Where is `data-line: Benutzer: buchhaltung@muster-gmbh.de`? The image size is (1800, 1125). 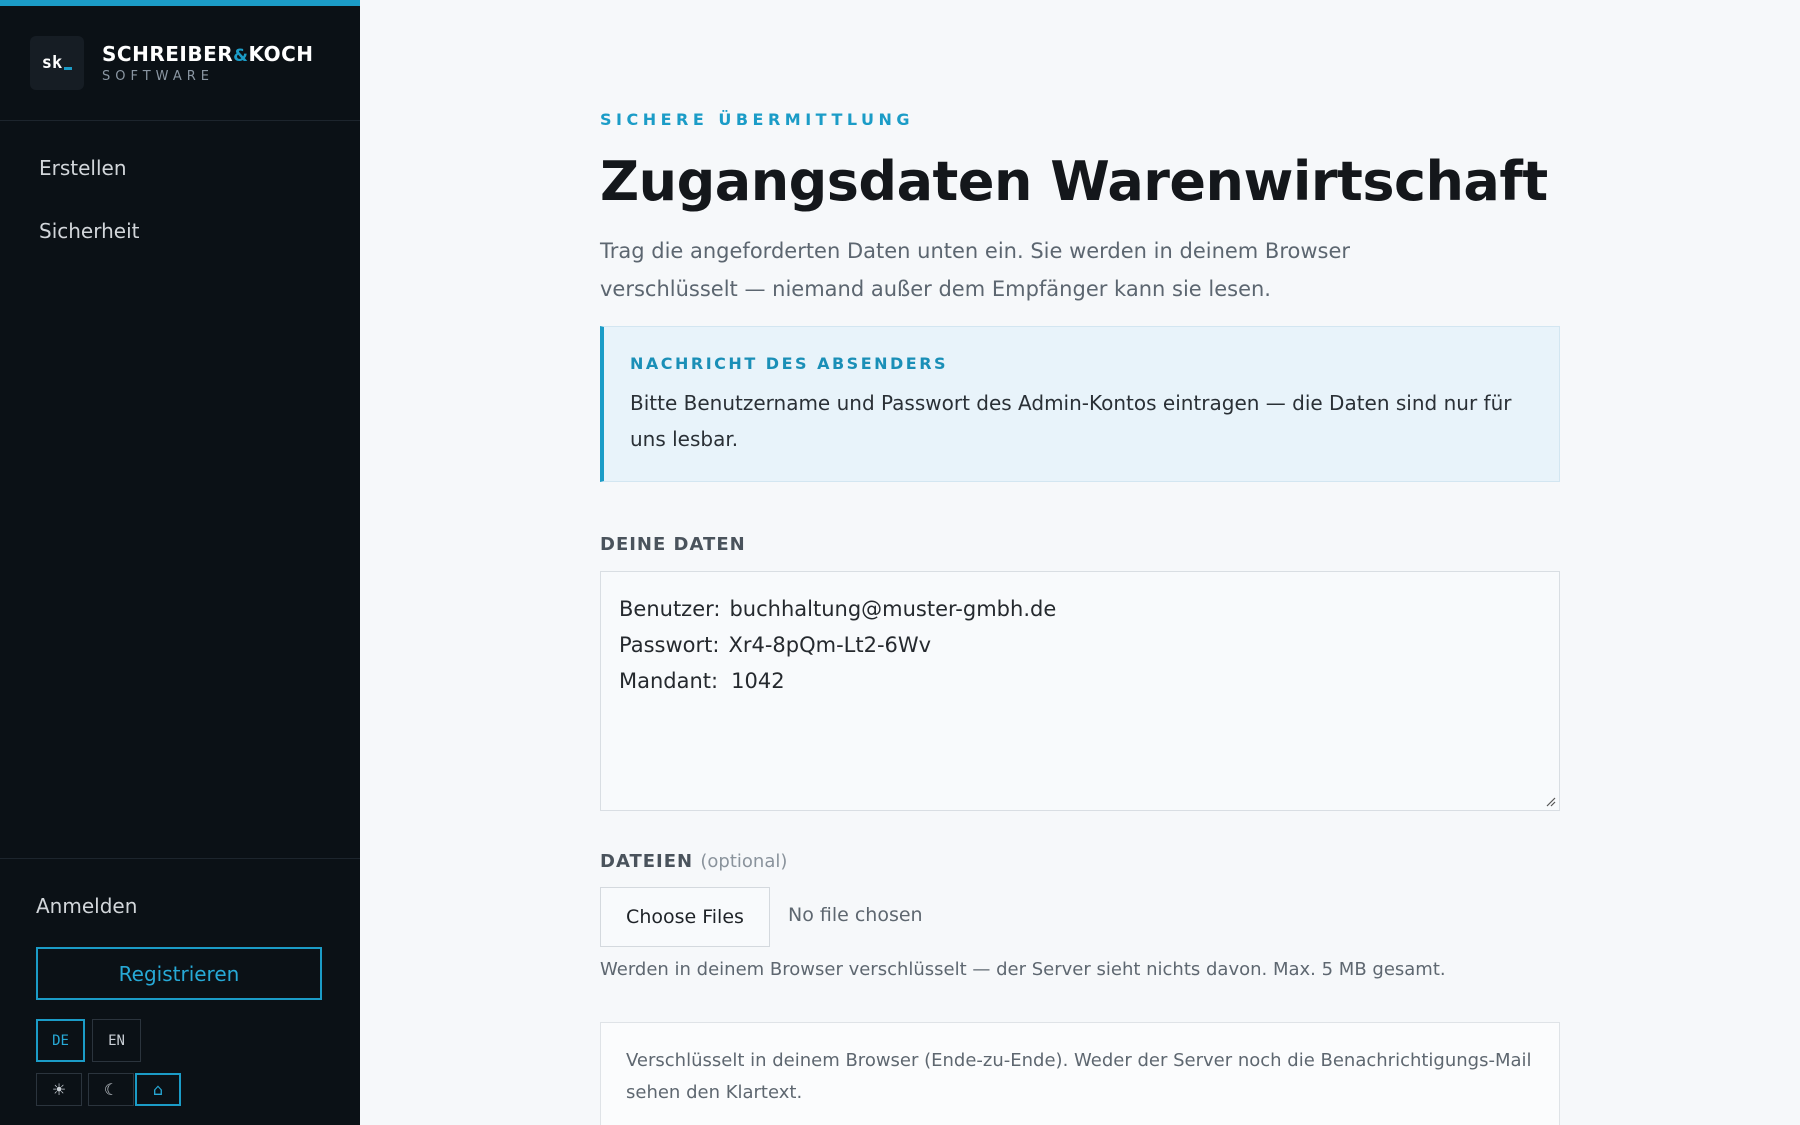
data-line: Benutzer: buchhaltung@muster-gmbh.de is located at coordinates (838, 609).